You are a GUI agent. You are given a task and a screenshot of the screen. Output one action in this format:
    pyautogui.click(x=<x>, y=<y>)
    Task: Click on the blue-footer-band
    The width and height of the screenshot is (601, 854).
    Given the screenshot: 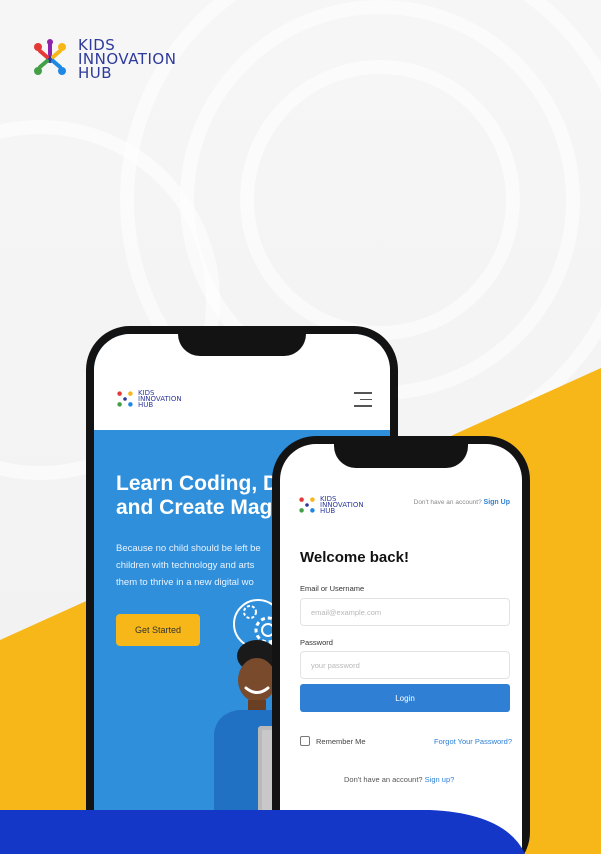 What is the action you would take?
    pyautogui.click(x=262, y=832)
    